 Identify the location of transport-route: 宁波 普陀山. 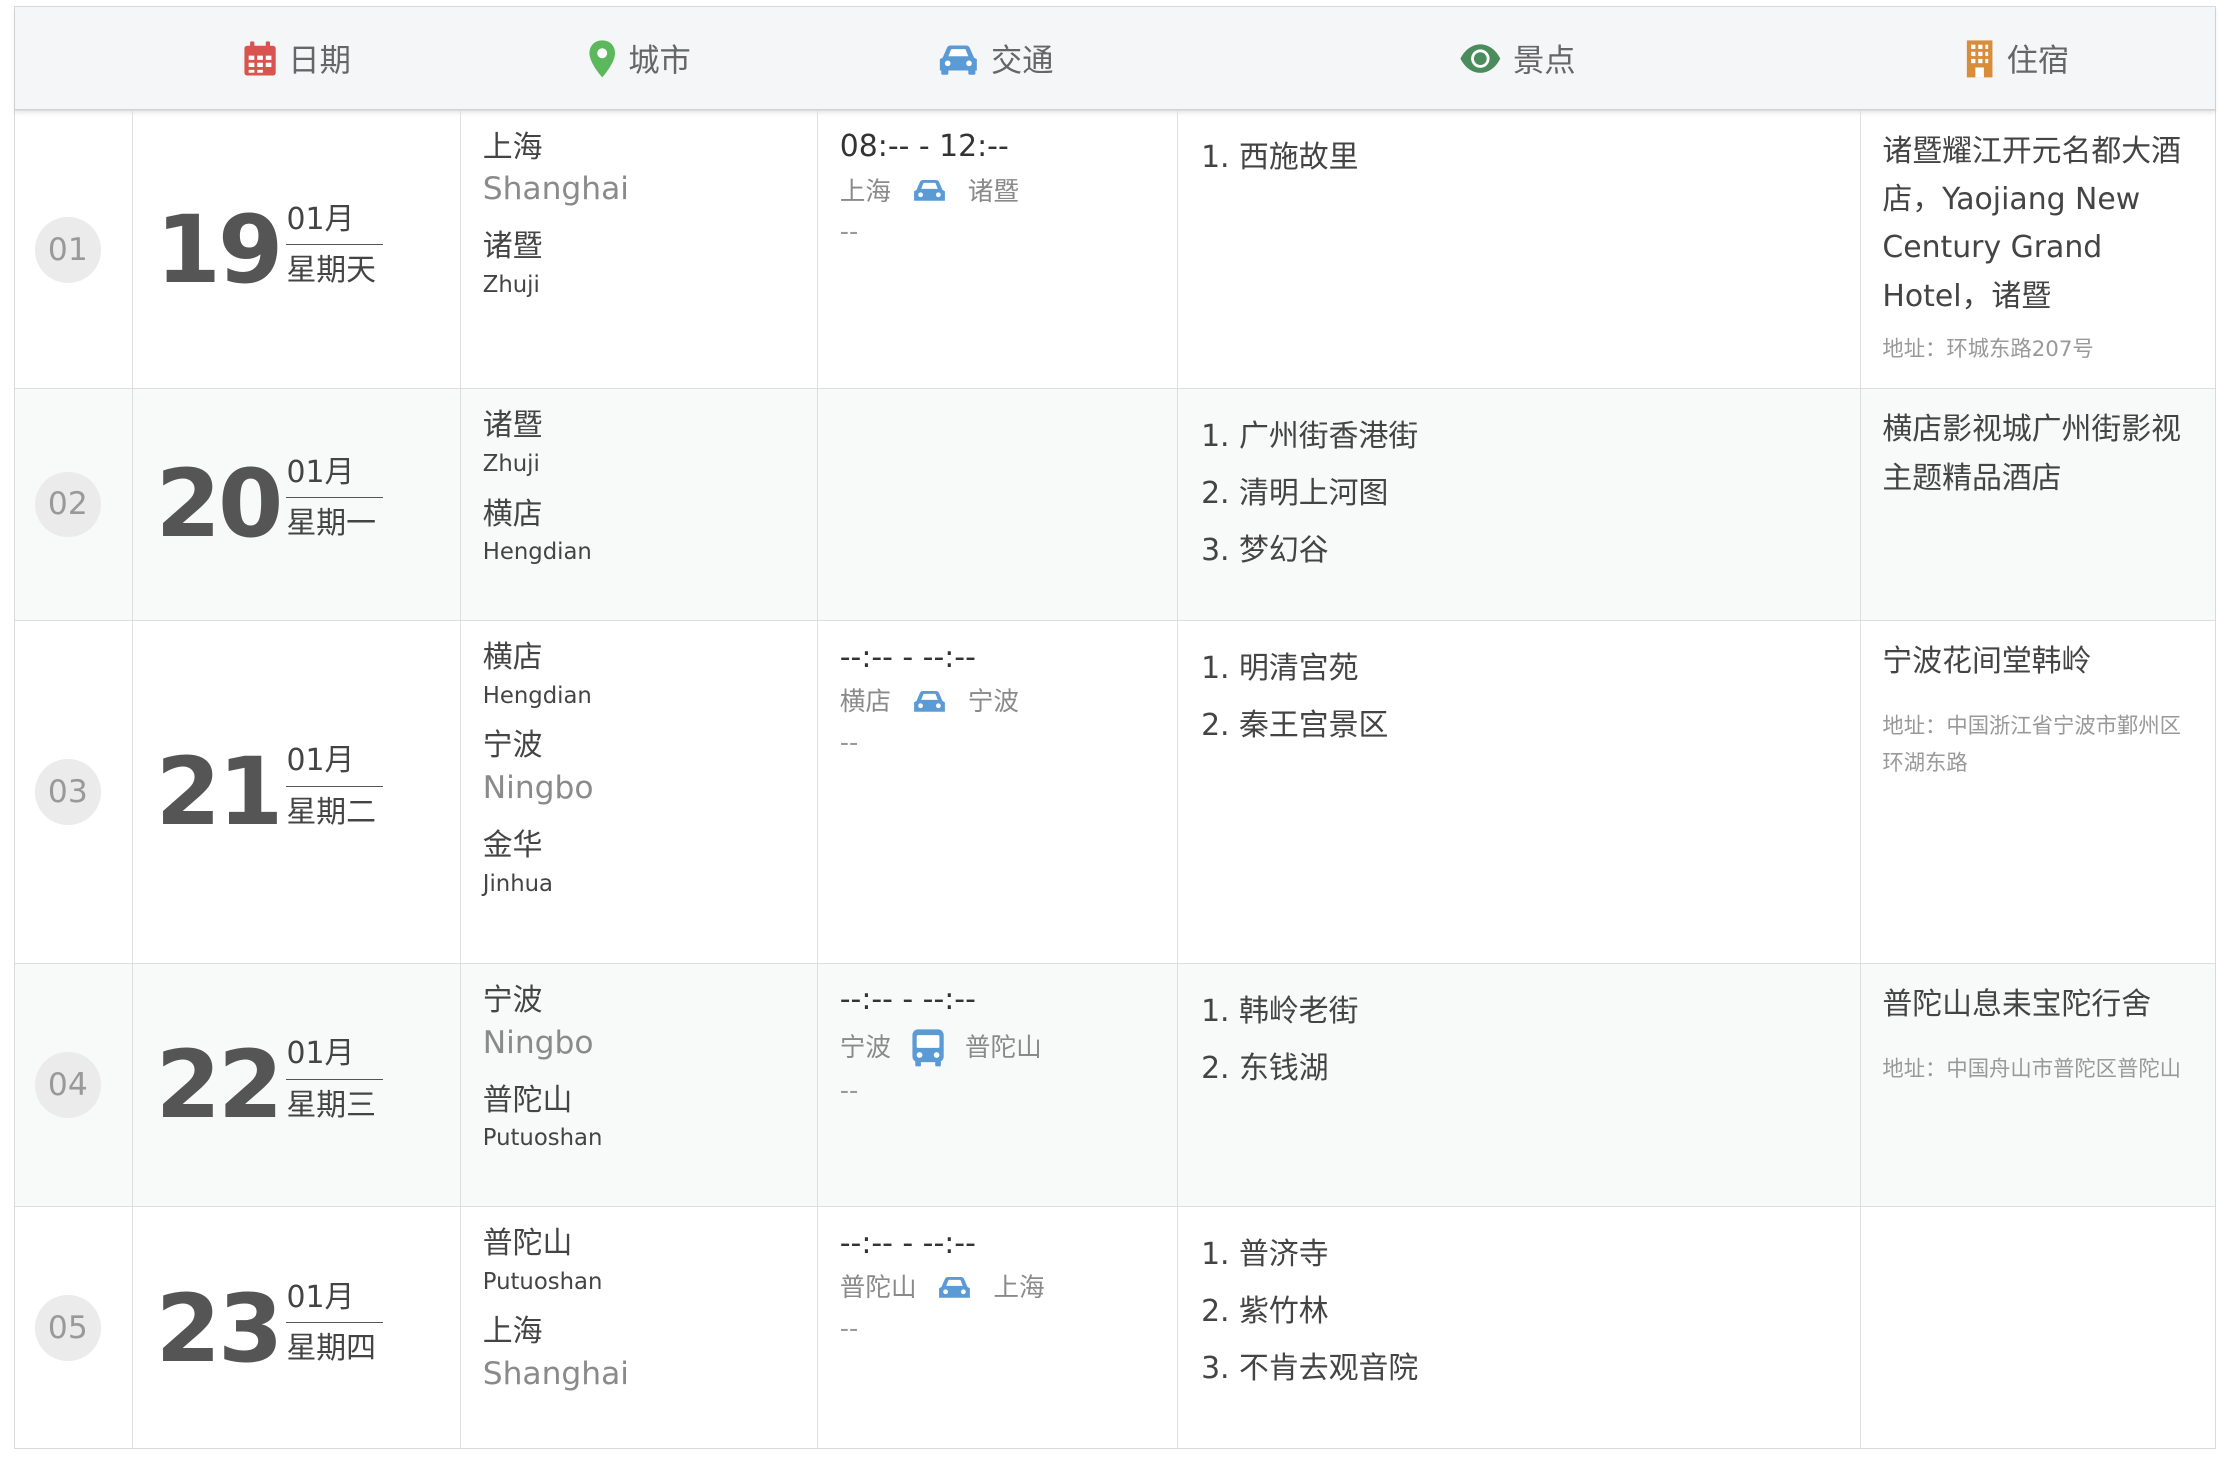
(1009, 1048).